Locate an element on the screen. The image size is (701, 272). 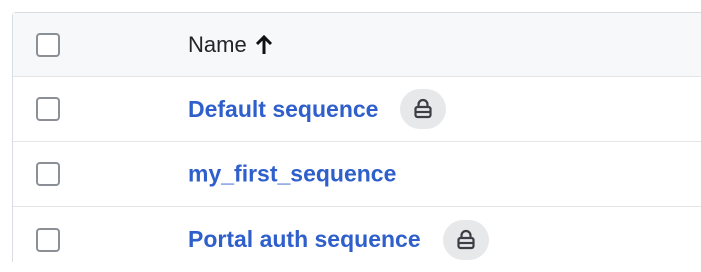
sequence-link: Portal auth sequence is located at coordinates (304, 239).